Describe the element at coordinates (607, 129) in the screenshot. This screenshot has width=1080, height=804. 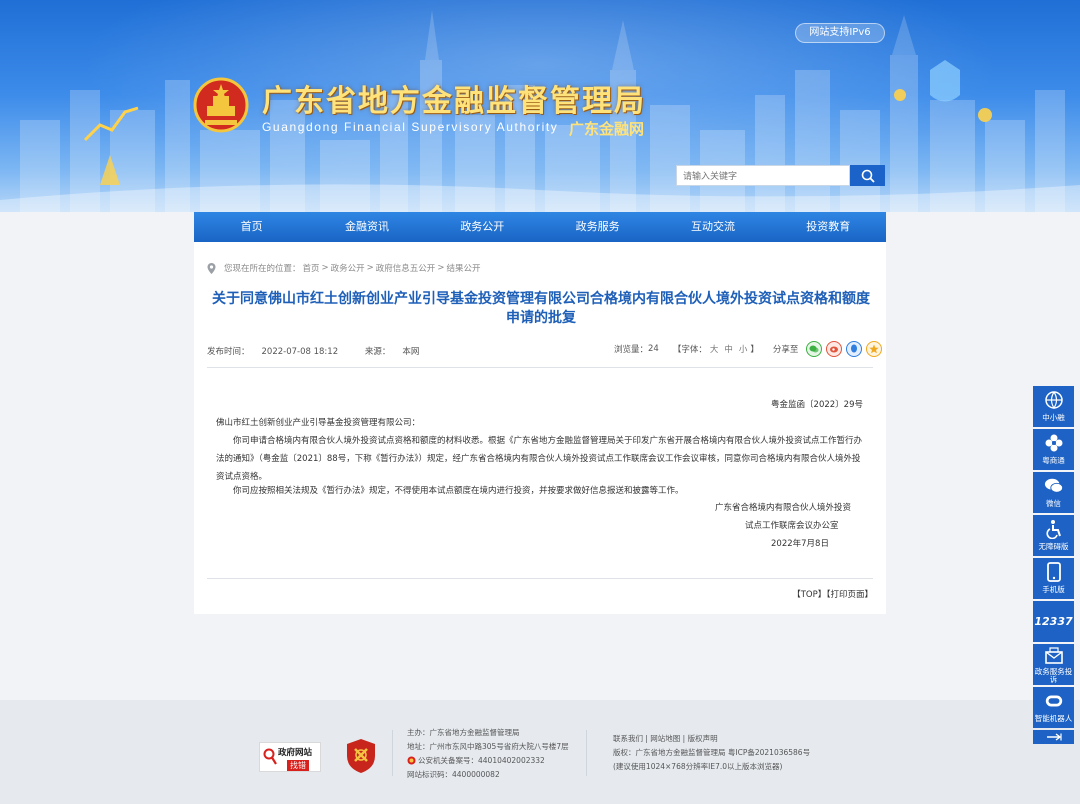
I see `site-short-name: 广东金融网` at that location.